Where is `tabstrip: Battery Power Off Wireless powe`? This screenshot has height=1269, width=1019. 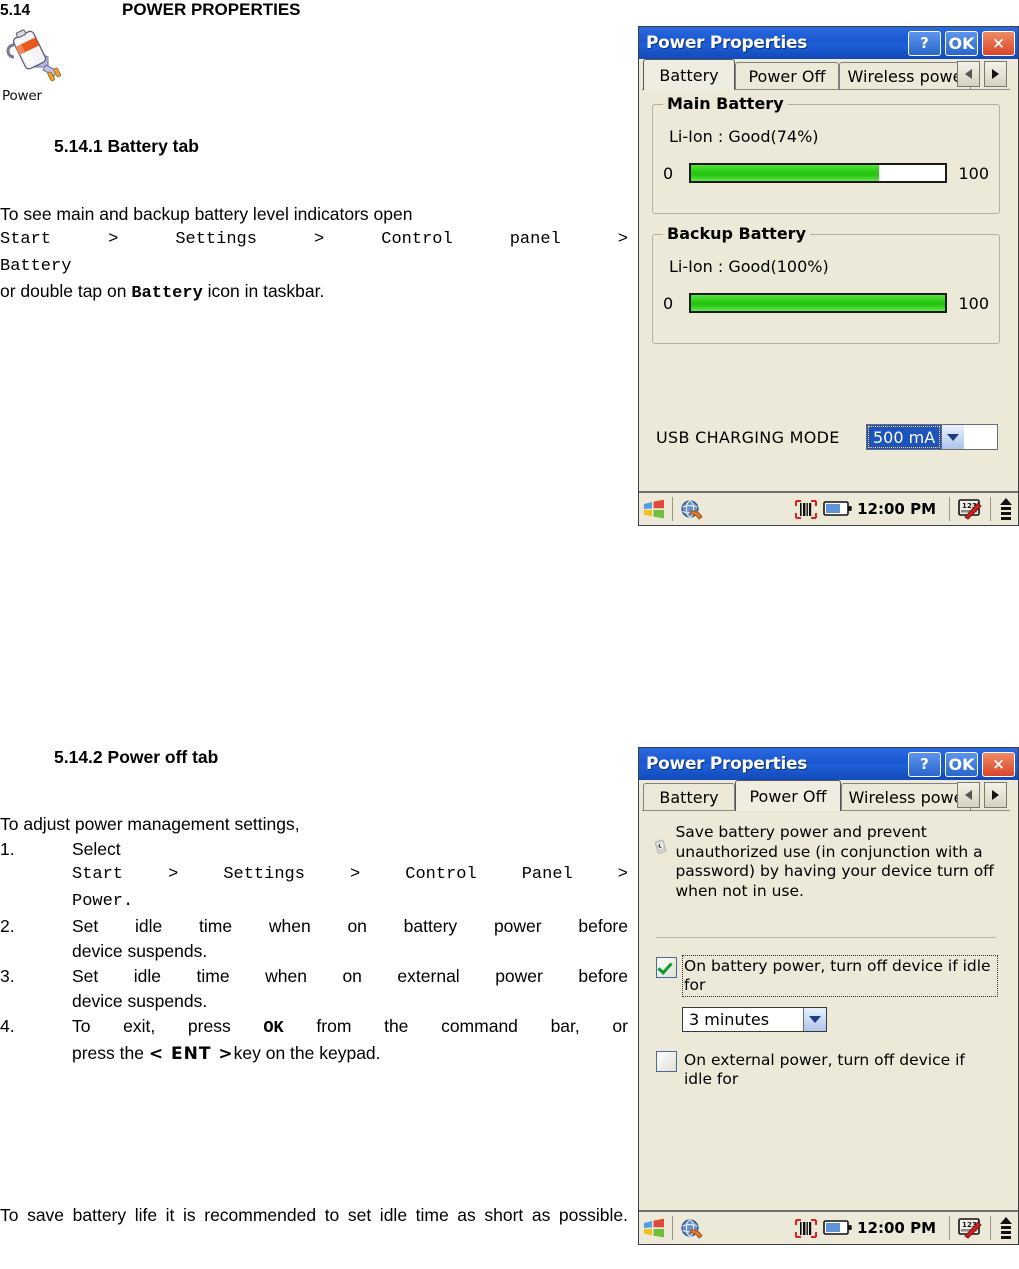
tabstrip: Battery Power Off Wireless powe is located at coordinates (828, 795).